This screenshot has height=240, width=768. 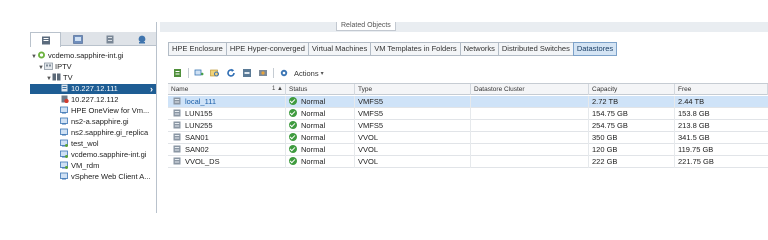 I want to click on tab-storage, so click(x=109, y=39).